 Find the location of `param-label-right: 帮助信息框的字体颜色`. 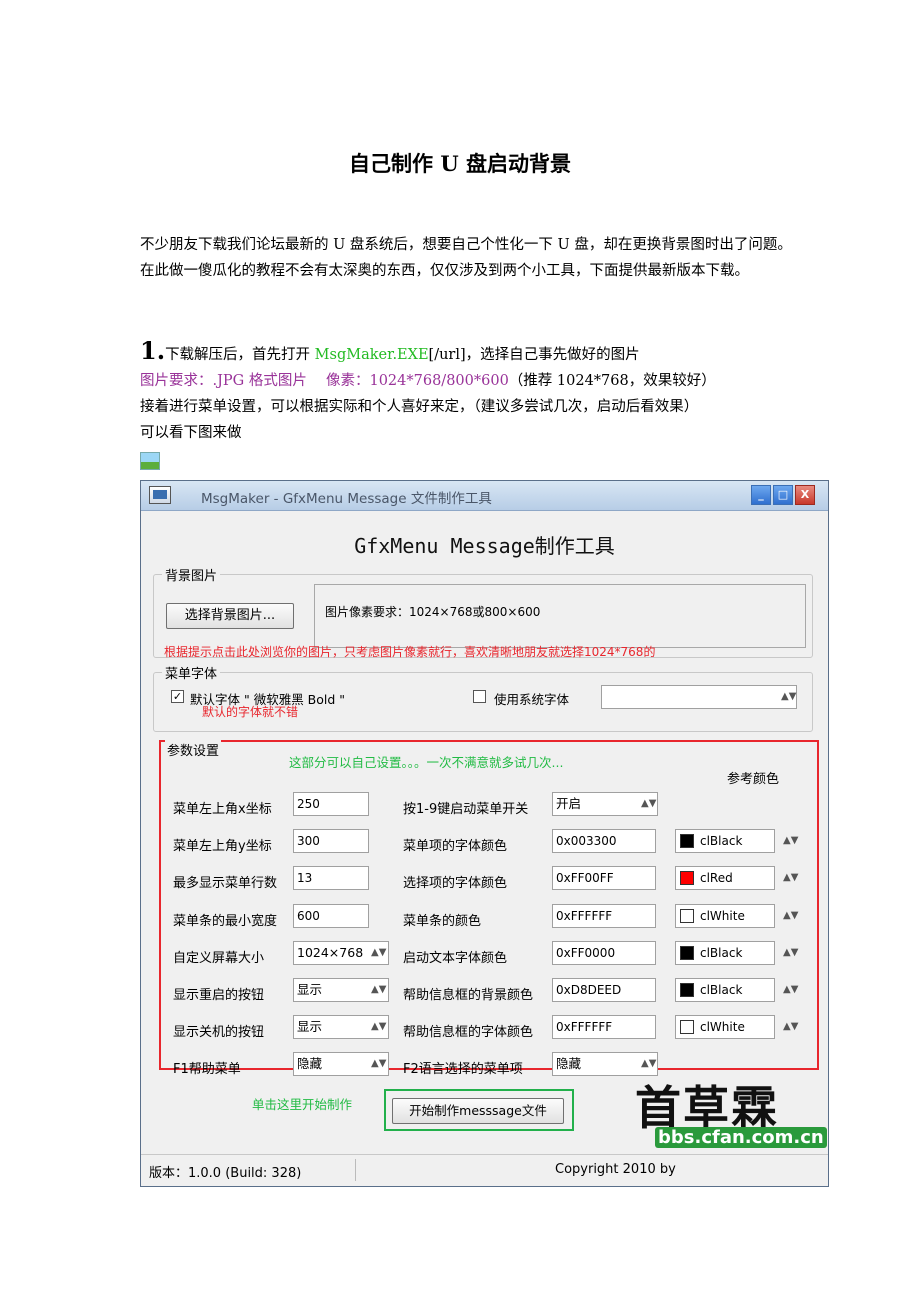

param-label-right: 帮助信息框的字体颜色 is located at coordinates (468, 1033).